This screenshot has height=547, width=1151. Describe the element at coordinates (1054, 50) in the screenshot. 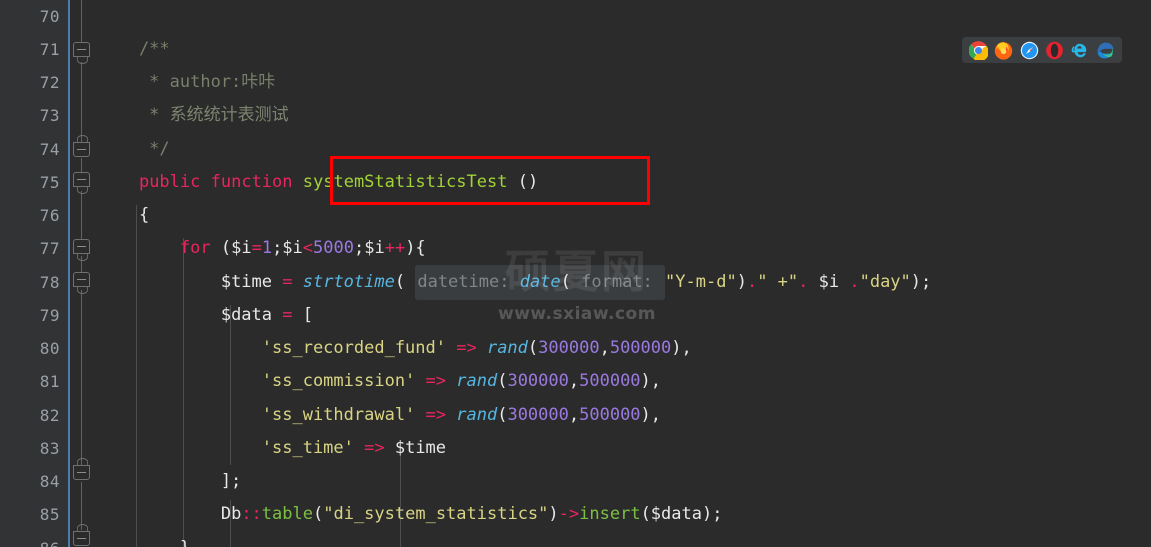

I see `opera-icon` at that location.